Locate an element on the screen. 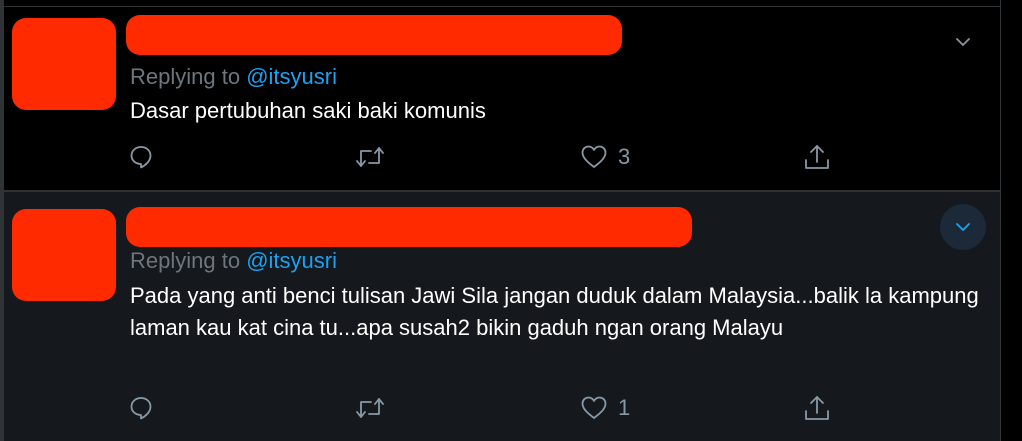 The width and height of the screenshot is (1022, 441). like-button: 1 is located at coordinates (605, 408).